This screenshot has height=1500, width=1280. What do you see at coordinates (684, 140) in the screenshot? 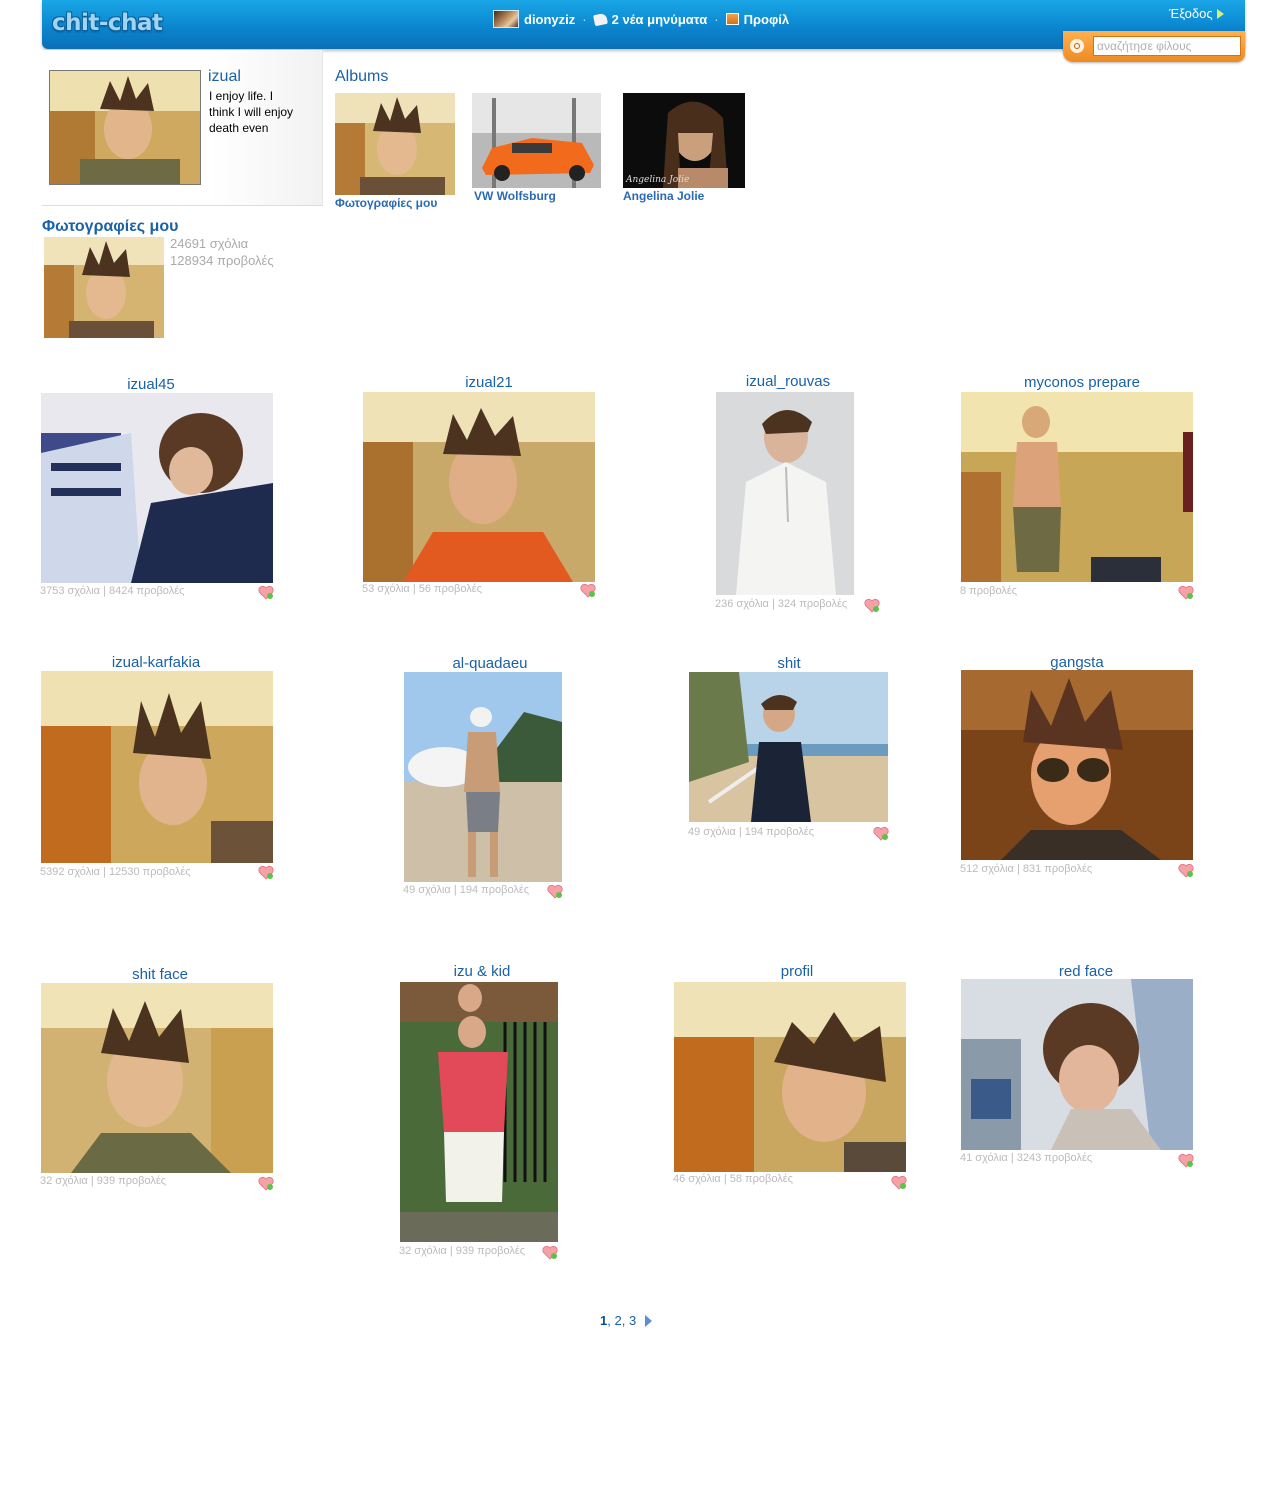
I see `album-thumb-angelina-jolie: Angelina Jolie` at bounding box center [684, 140].